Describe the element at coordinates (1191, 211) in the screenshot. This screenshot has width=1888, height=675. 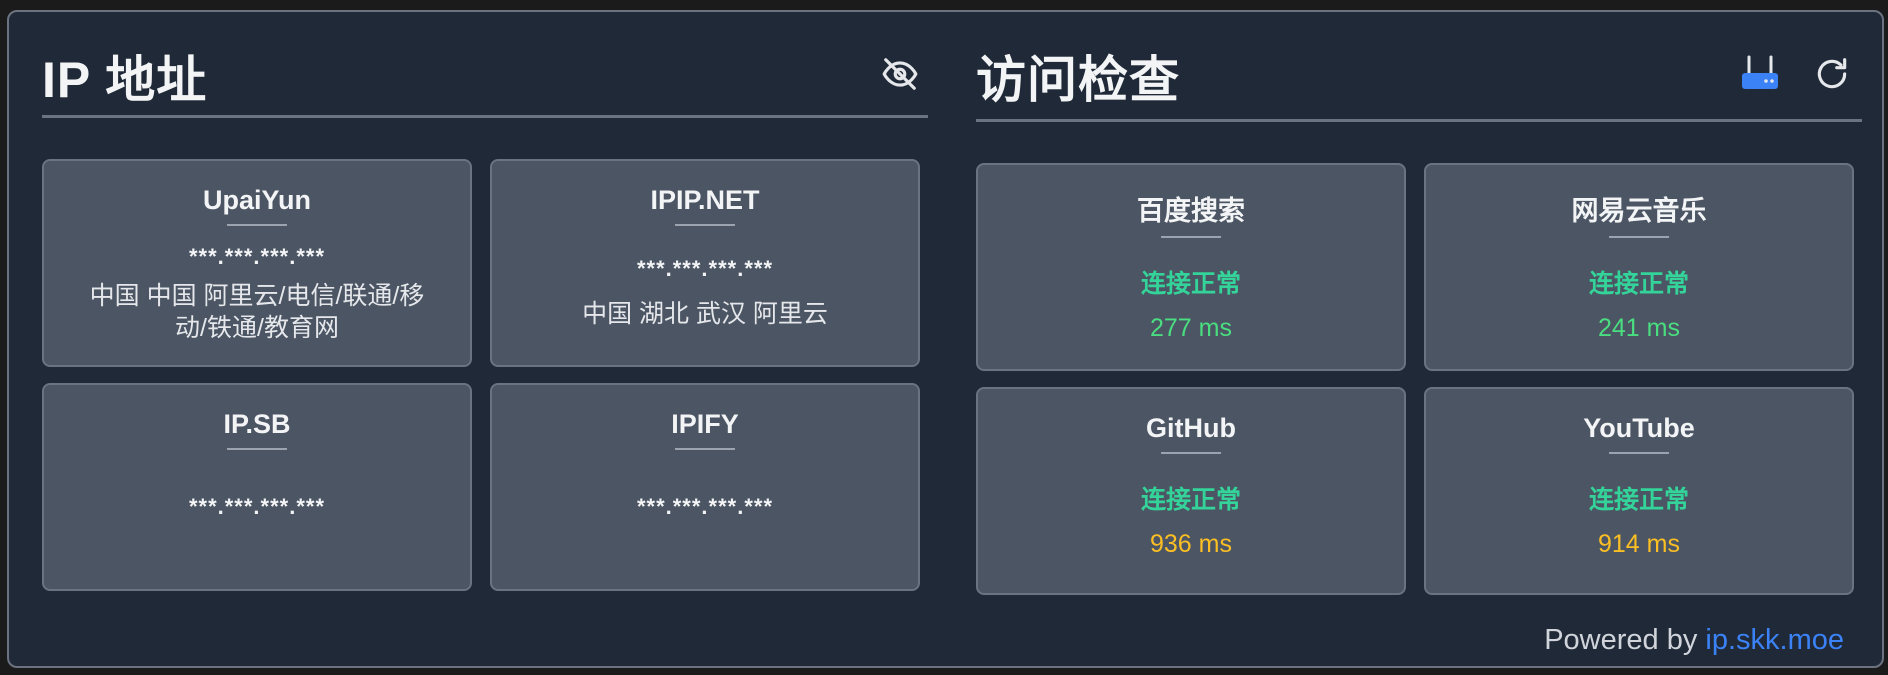
I see `card-title: 百度搜索` at that location.